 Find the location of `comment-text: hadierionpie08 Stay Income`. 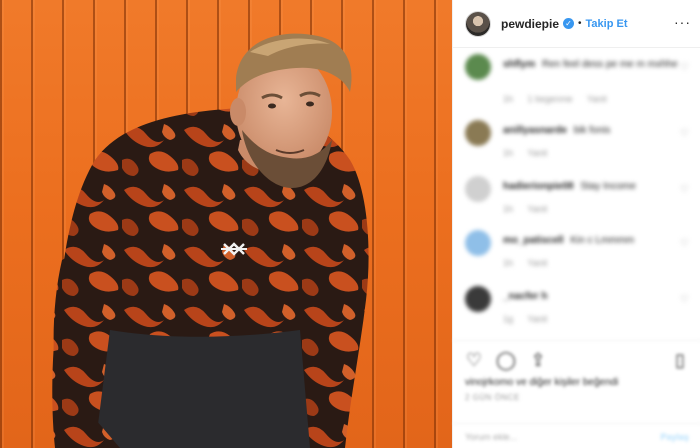

comment-text: hadierionpie08 Stay Income is located at coordinates (569, 186).